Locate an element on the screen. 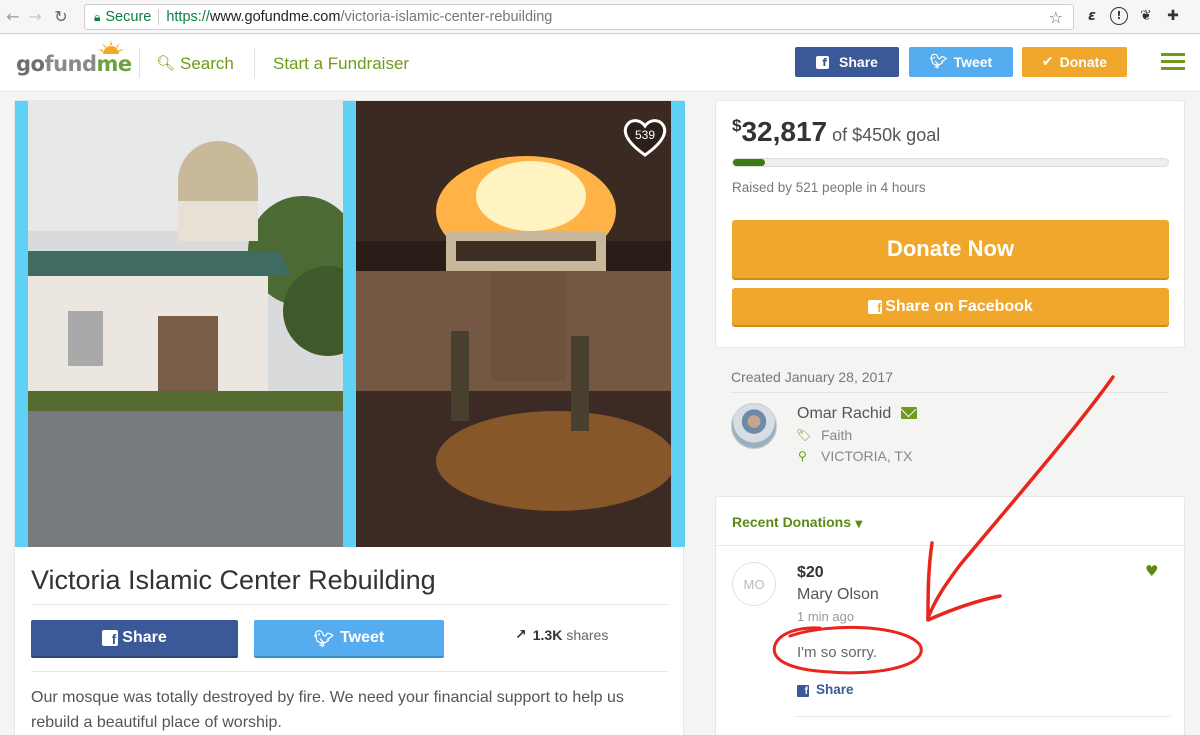 This screenshot has height=735, width=1200. category-link: Faith is located at coordinates (836, 435).